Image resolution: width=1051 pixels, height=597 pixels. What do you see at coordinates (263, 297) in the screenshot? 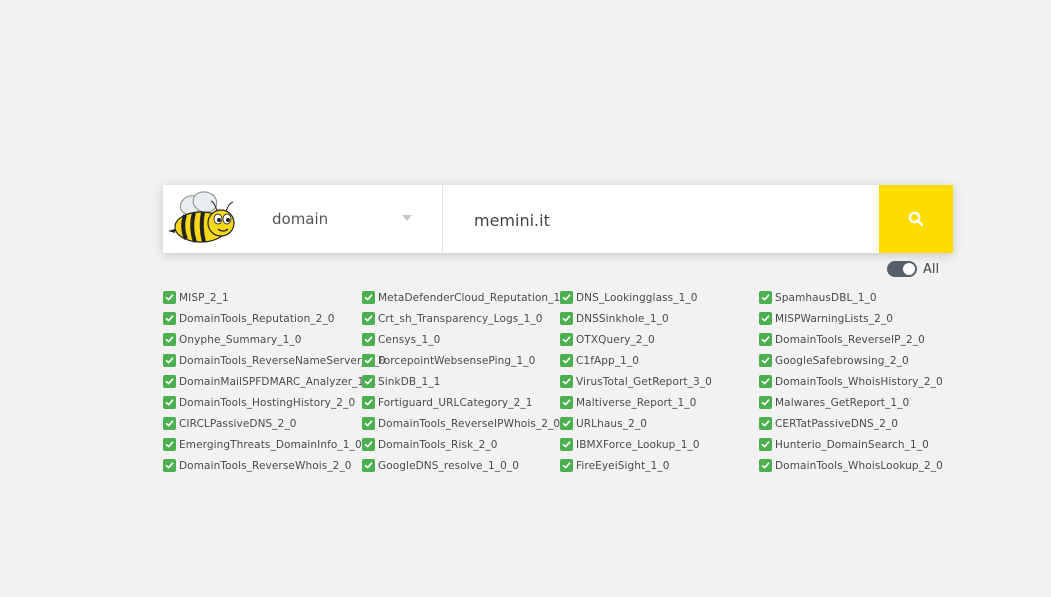
I see `analyzer-item: MISP_2_1` at bounding box center [263, 297].